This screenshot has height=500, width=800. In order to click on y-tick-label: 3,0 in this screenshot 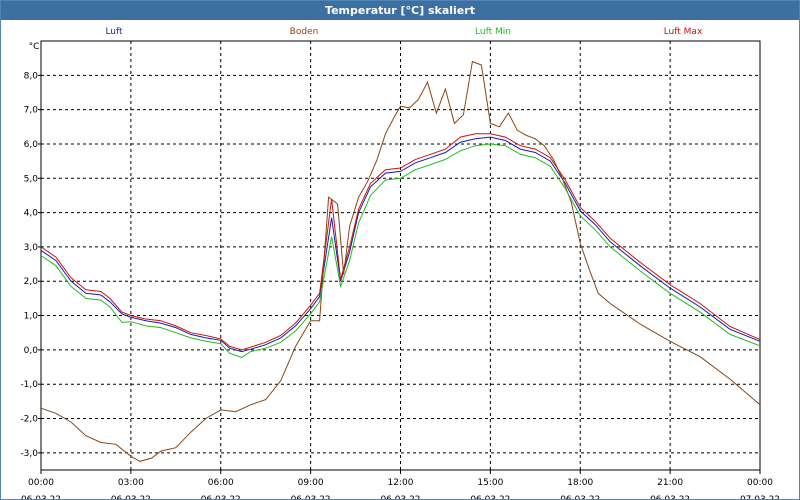, I will do `click(31, 248)`.